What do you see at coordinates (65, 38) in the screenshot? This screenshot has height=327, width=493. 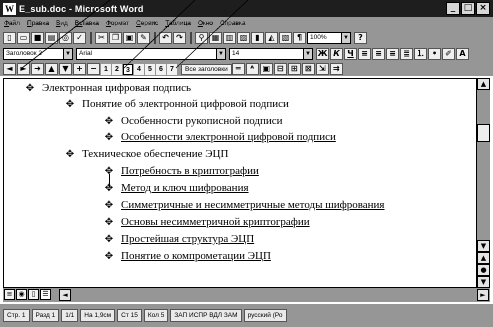 I see `print-preview-icon: ◎` at bounding box center [65, 38].